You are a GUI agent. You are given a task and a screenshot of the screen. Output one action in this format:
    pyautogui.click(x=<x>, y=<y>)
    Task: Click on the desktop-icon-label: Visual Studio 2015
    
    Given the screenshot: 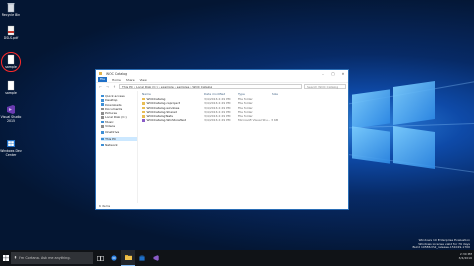 What is the action you would take?
    pyautogui.click(x=11, y=119)
    